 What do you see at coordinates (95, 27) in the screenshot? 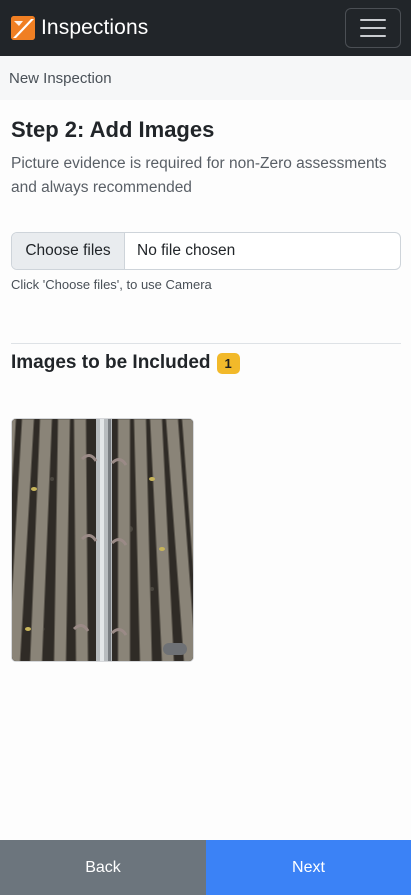
I see `app-title: Inspections` at bounding box center [95, 27].